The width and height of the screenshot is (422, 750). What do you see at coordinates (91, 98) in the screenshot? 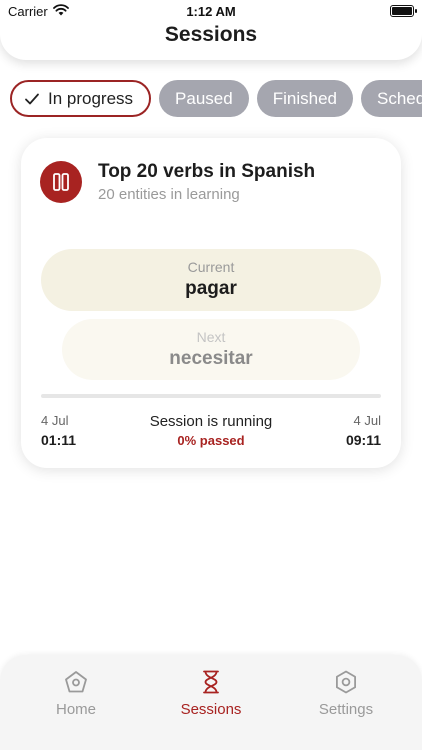
I see `filter-label: In progress` at bounding box center [91, 98].